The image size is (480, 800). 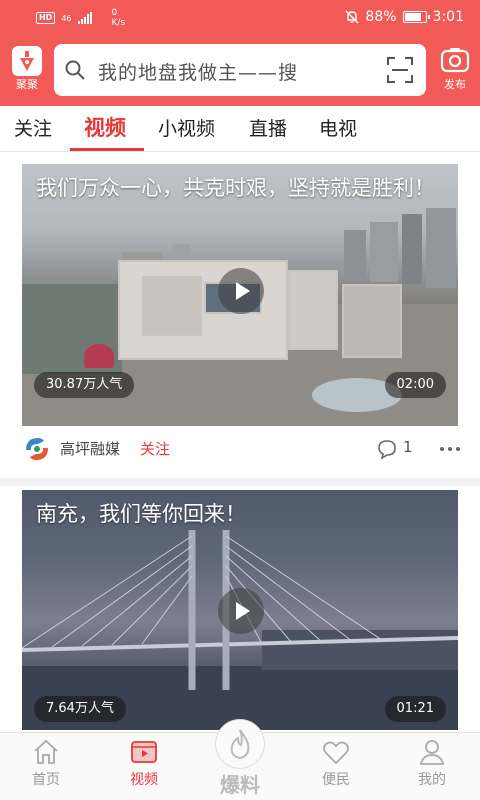 I want to click on nav-report-label: 爆料, so click(x=240, y=783).